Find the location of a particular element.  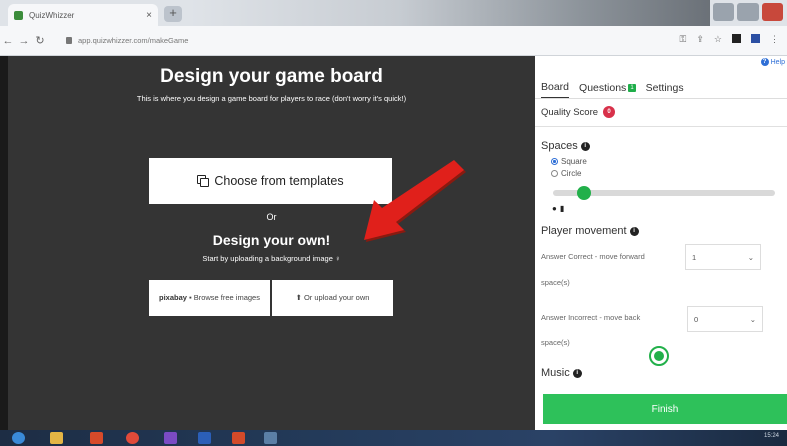

paint-icon: ● is located at coordinates (554, 208).